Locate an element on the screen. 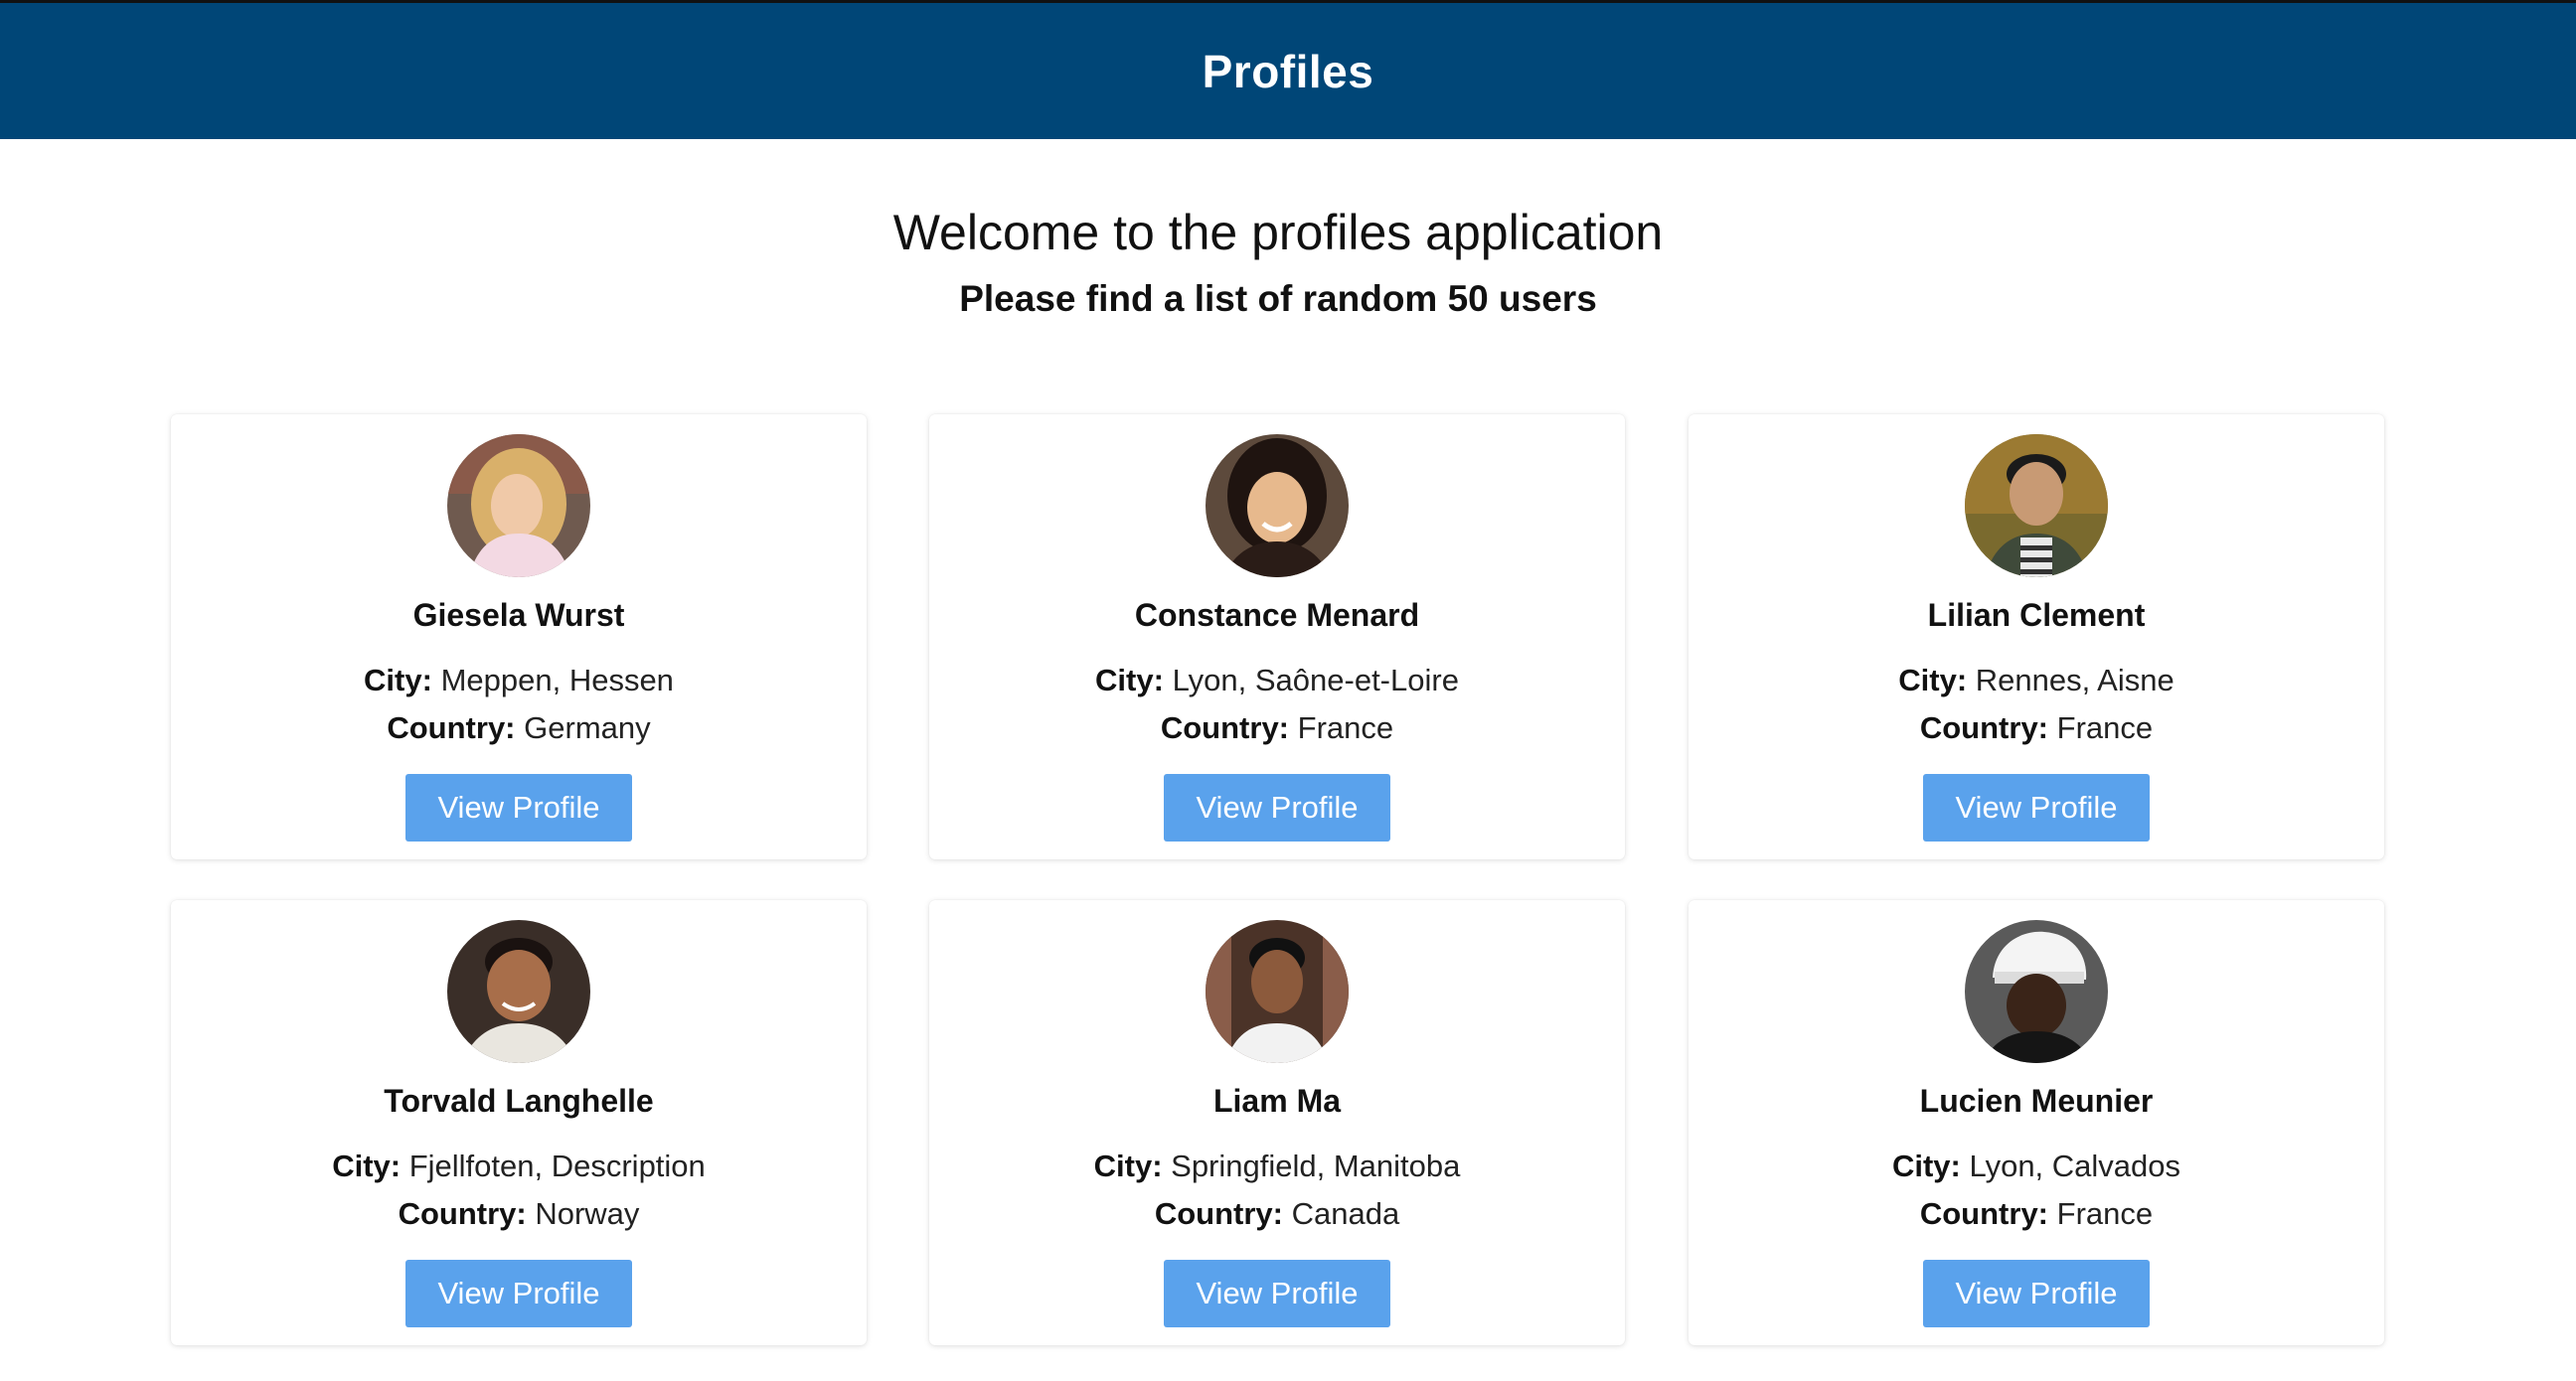 The height and width of the screenshot is (1381, 2576). city-value: Fjellfoten, Description is located at coordinates (557, 1166).